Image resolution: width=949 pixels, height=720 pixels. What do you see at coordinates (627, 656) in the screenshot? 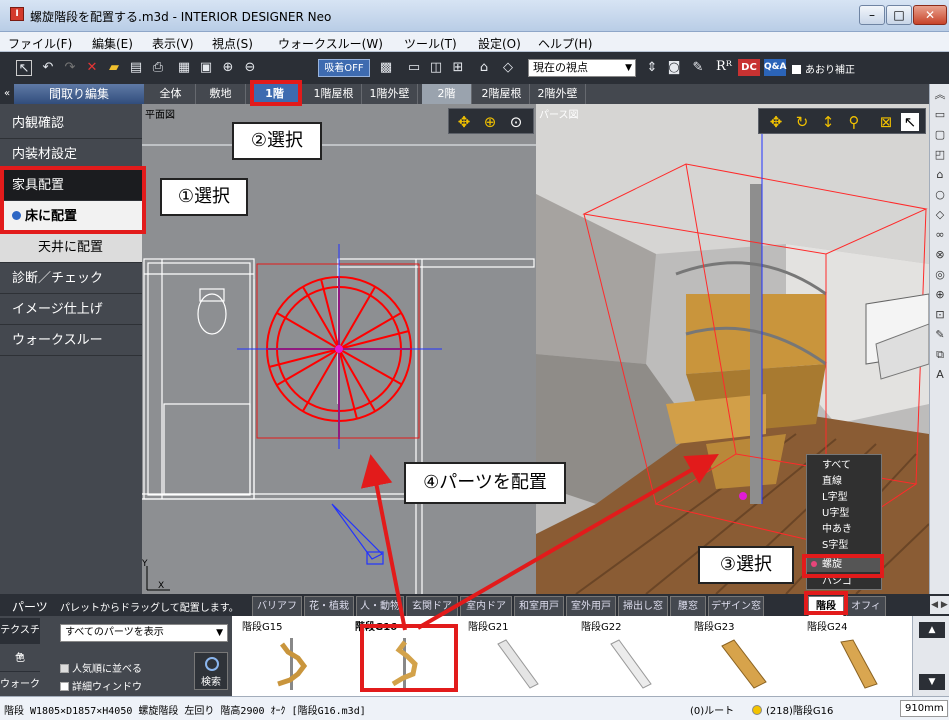
I see `part-item-g22: 階段G22` at bounding box center [627, 656].